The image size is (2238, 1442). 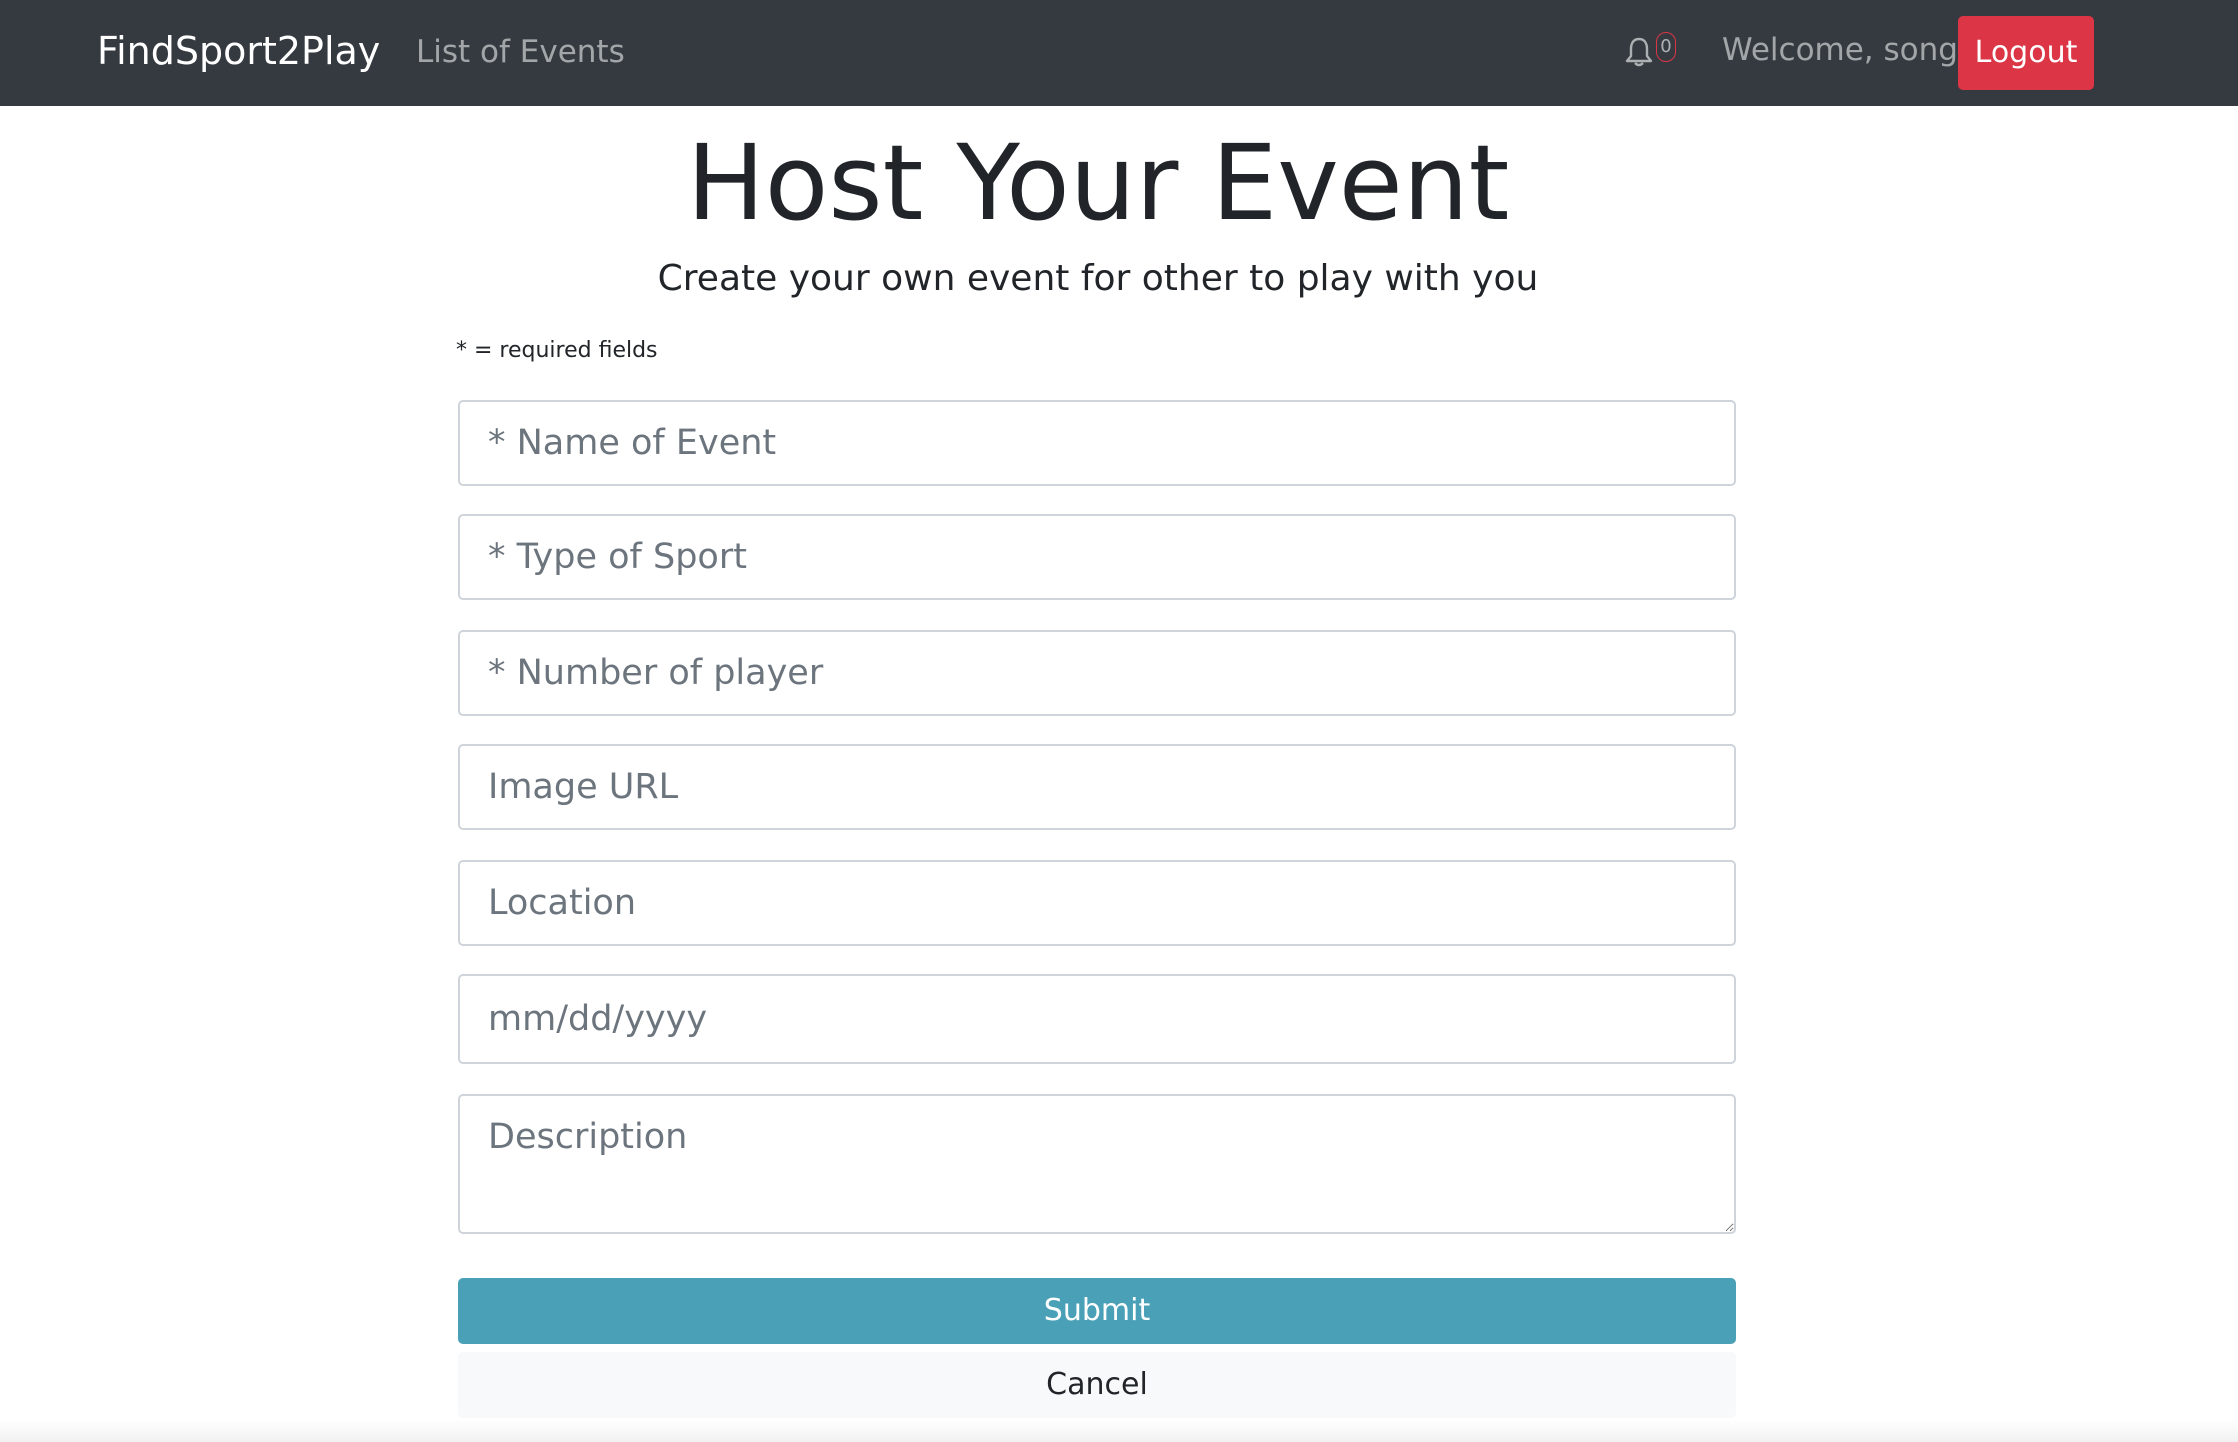 I want to click on cancel-button: Cancel, so click(x=1097, y=1385).